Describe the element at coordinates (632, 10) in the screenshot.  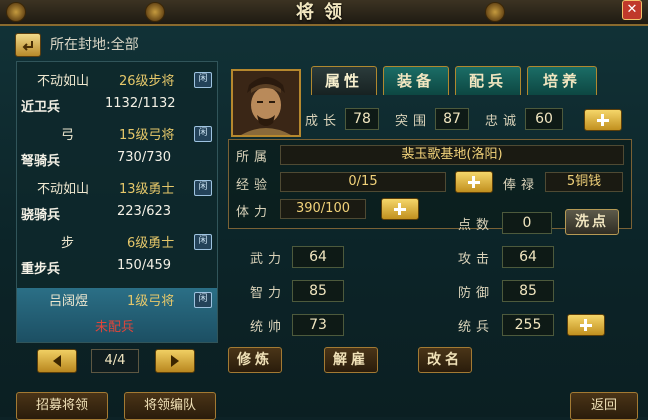
I see `close-button: ✕` at that location.